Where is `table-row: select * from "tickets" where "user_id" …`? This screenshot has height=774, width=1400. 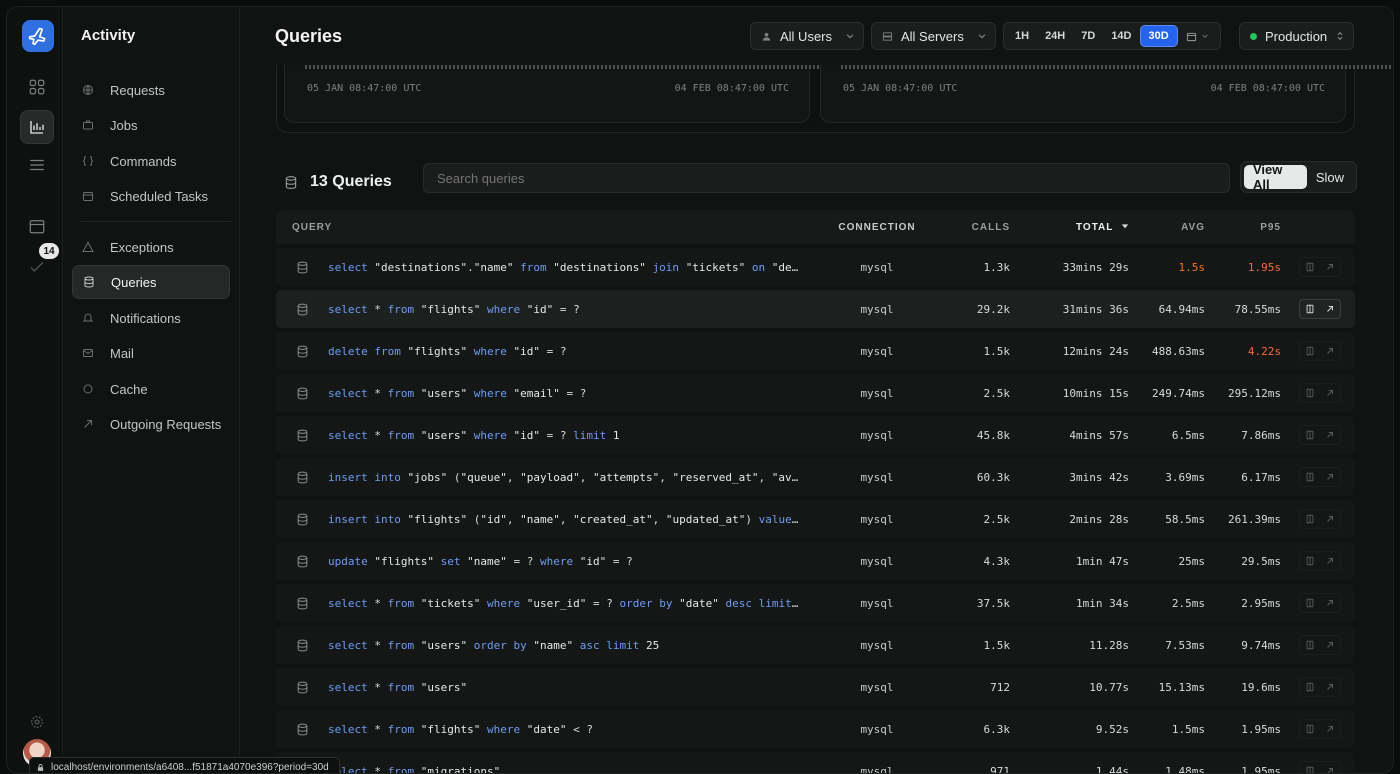 table-row: select * from "tickets" where "user_id" … is located at coordinates (815, 603).